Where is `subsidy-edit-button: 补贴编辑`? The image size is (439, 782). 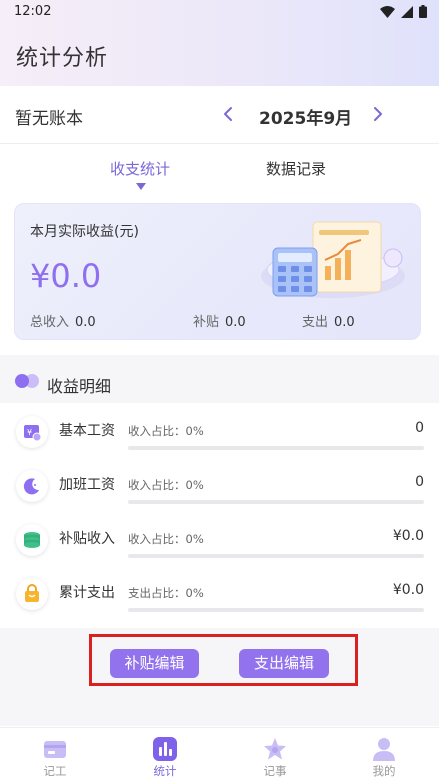
subsidy-edit-button: 补贴编辑 is located at coordinates (154, 663).